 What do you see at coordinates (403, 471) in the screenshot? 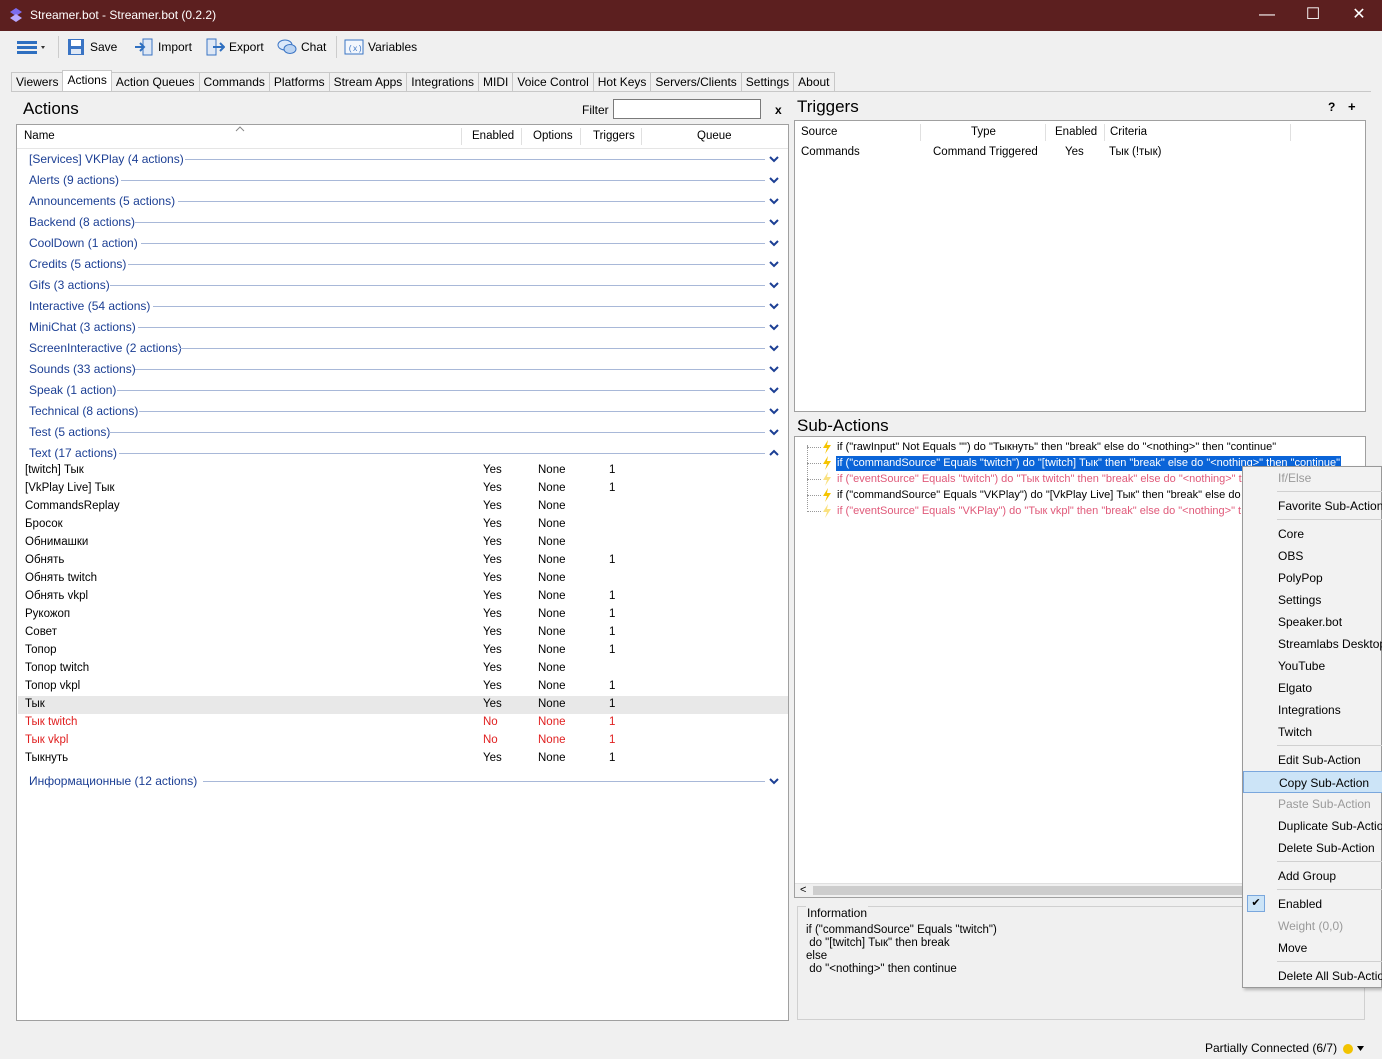
I see `action-row: [twitch] Тык Yes None 1` at bounding box center [403, 471].